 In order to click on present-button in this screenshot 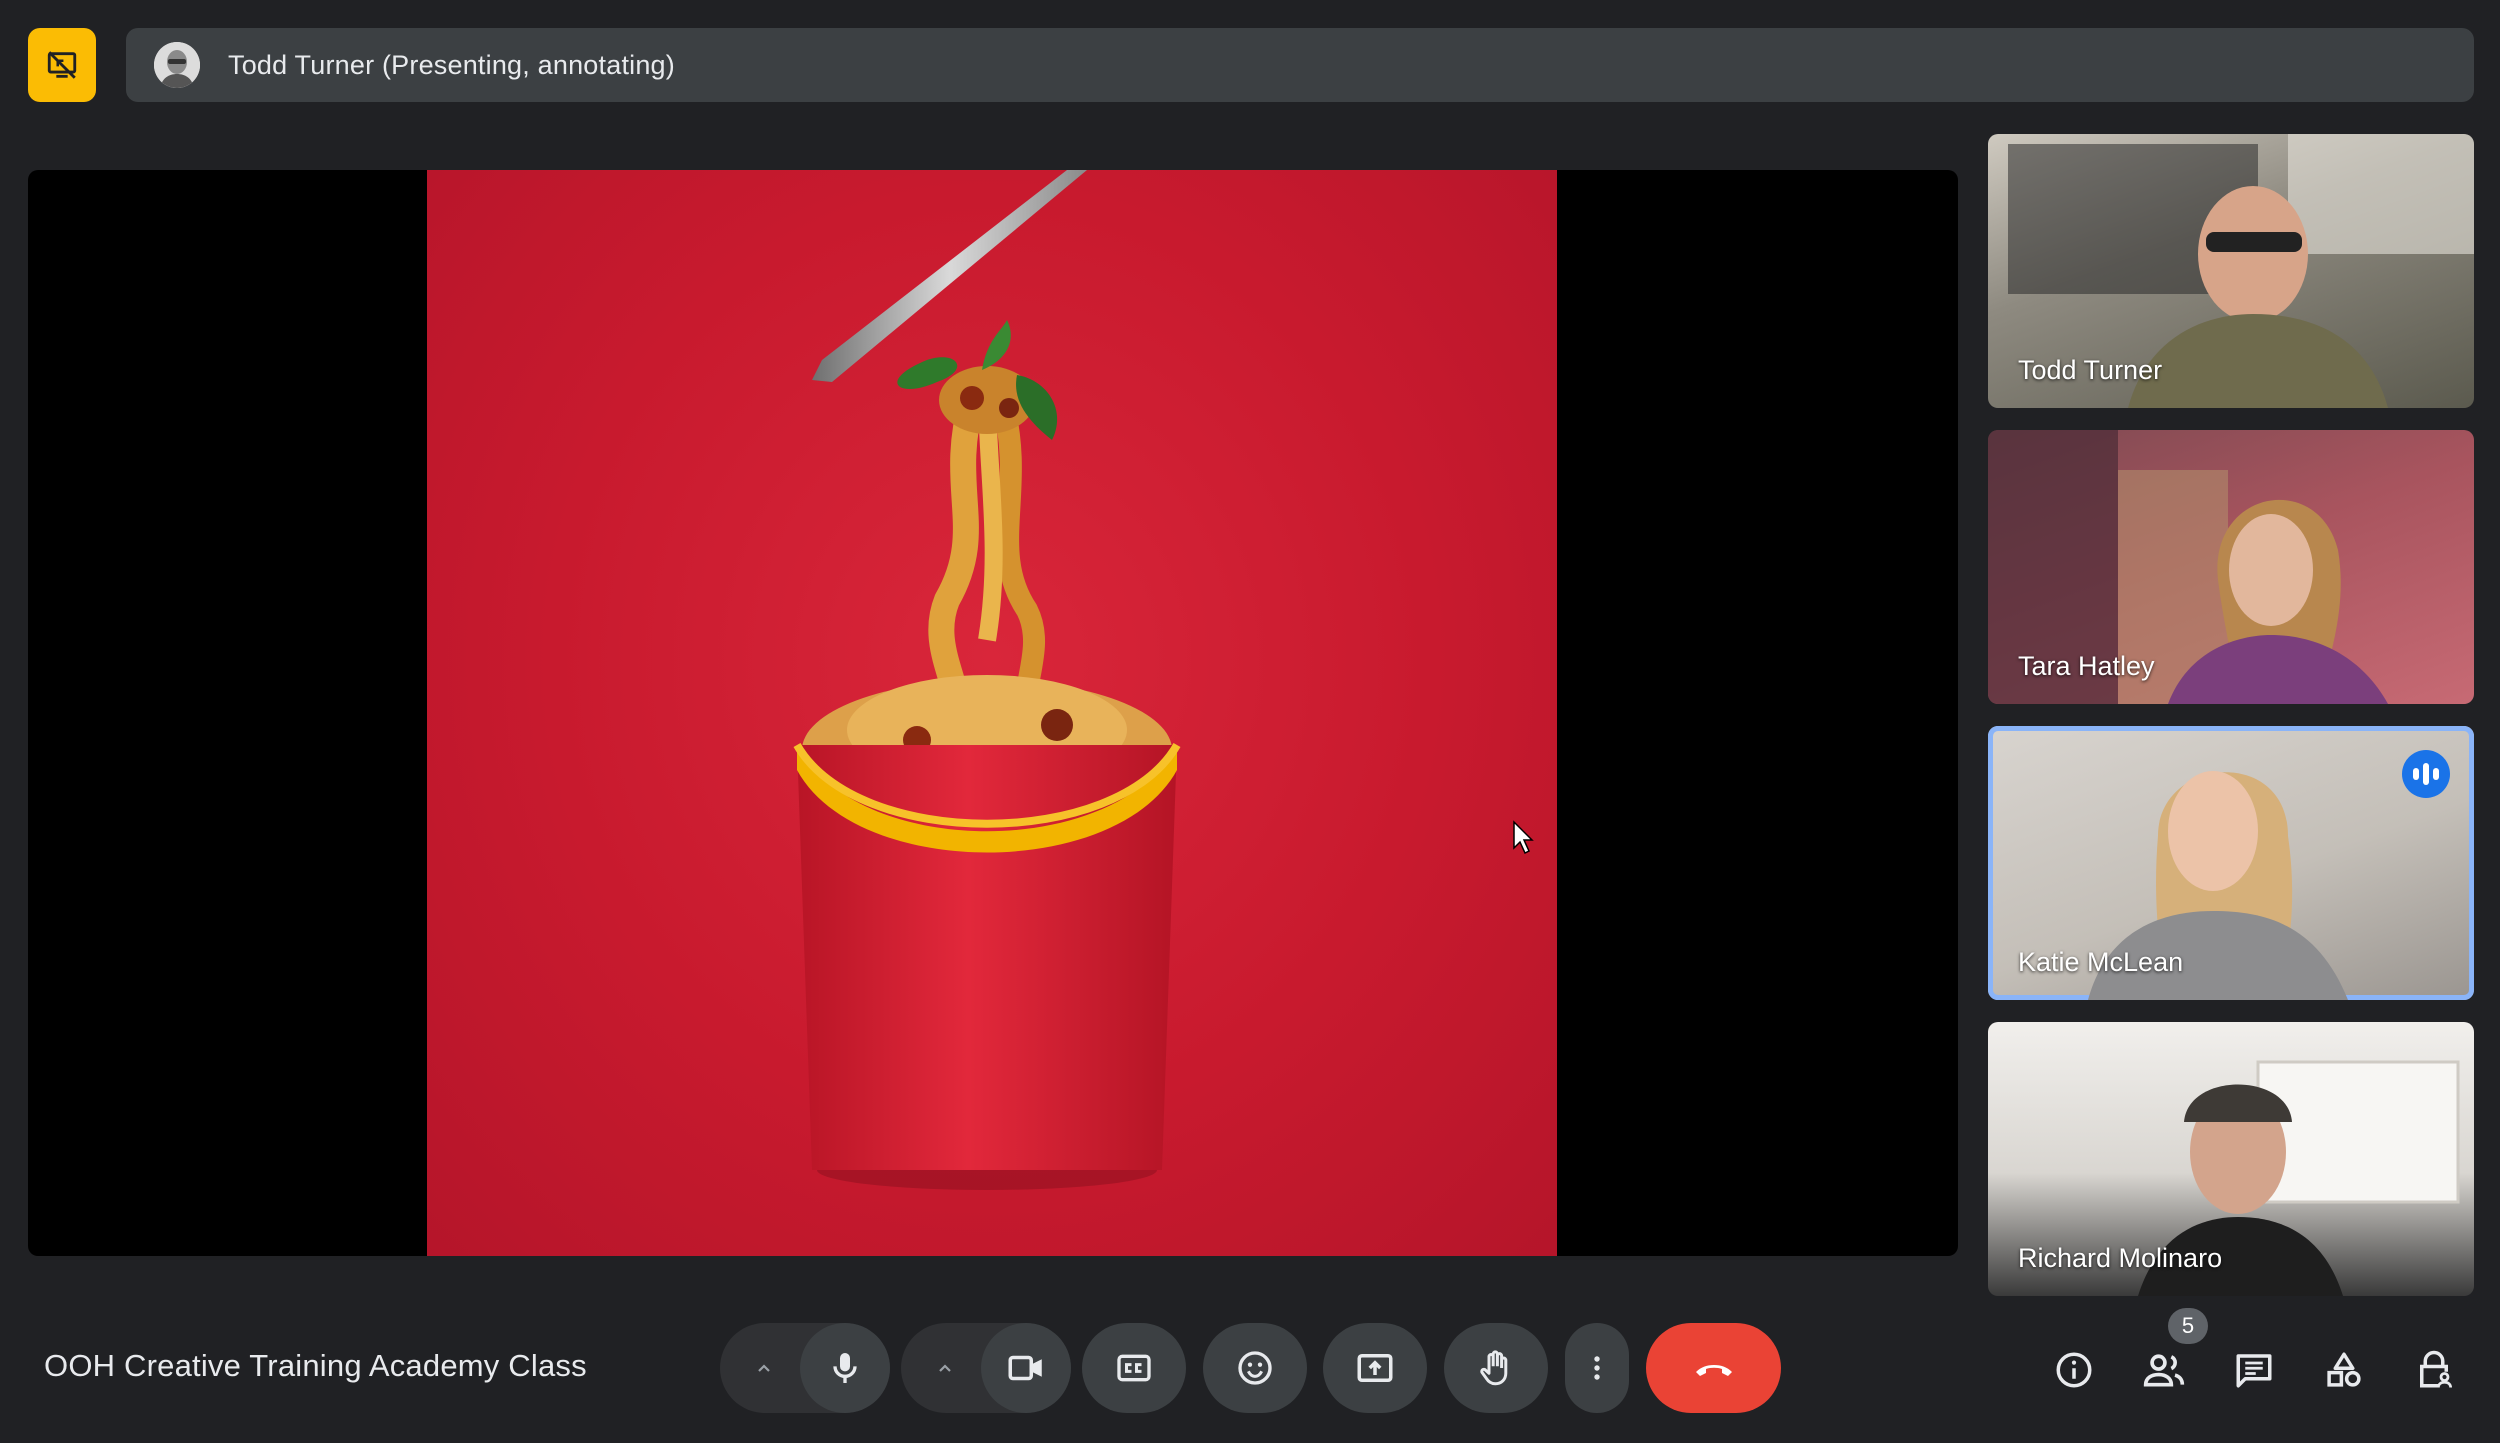, I will do `click(1375, 1368)`.